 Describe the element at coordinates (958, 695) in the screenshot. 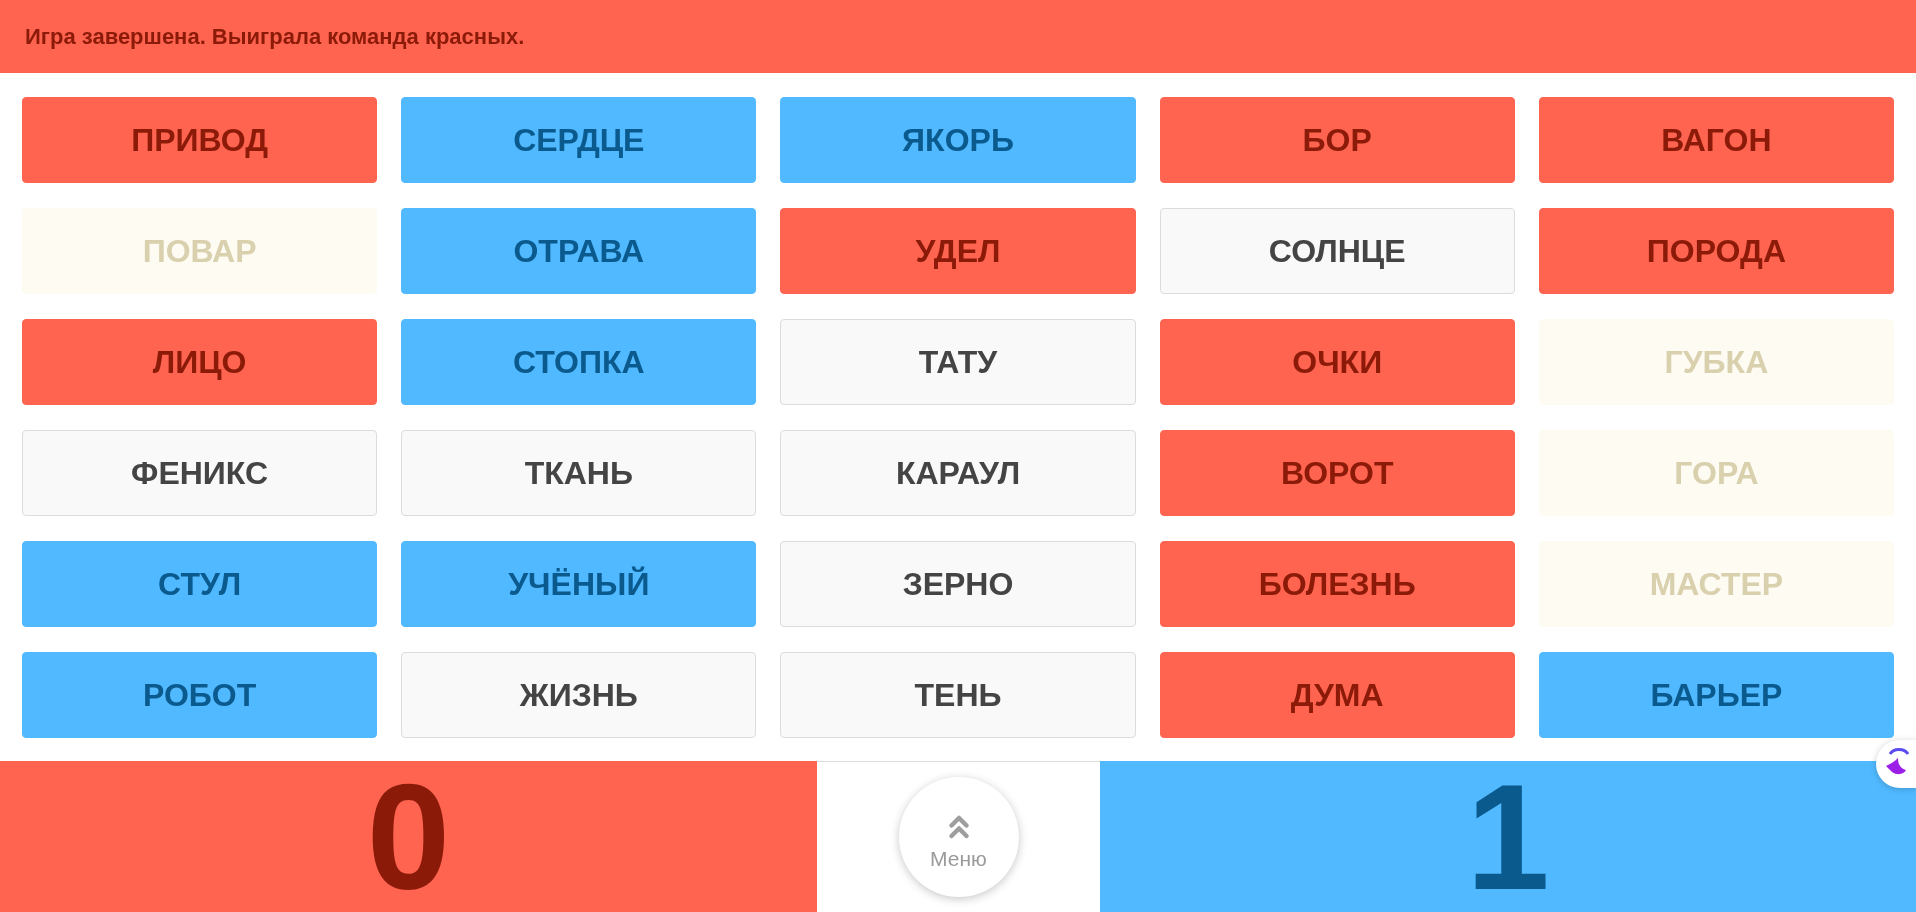

I see `word-card: ТЕНЬ` at that location.